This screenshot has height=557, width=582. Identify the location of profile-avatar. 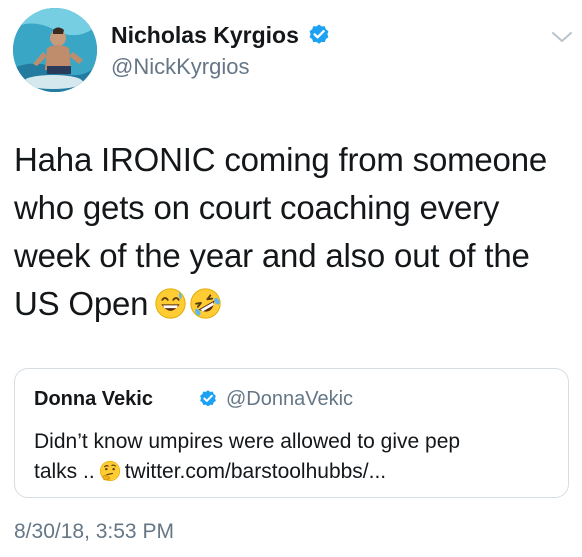
(55, 50).